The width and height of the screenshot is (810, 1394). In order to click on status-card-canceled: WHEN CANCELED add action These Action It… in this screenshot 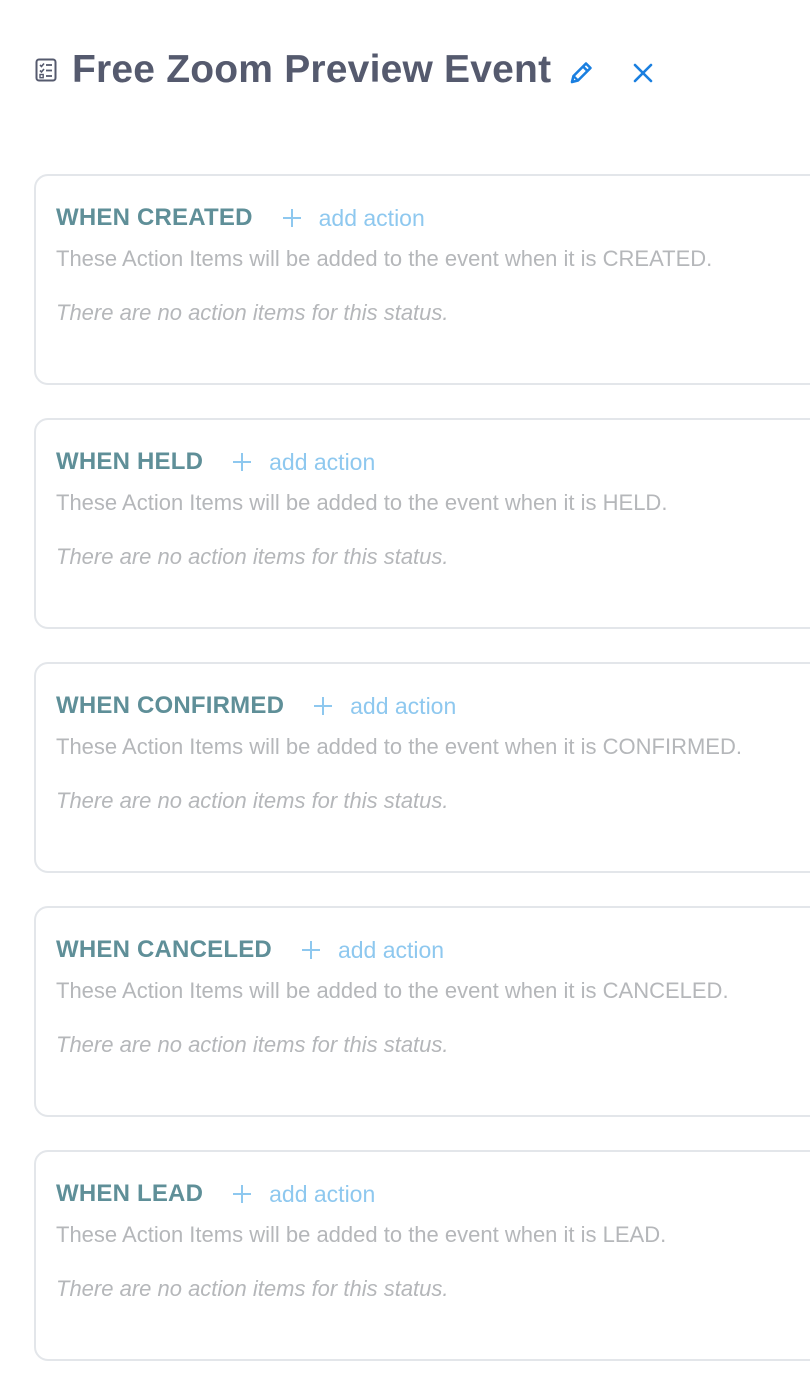, I will do `click(422, 1011)`.